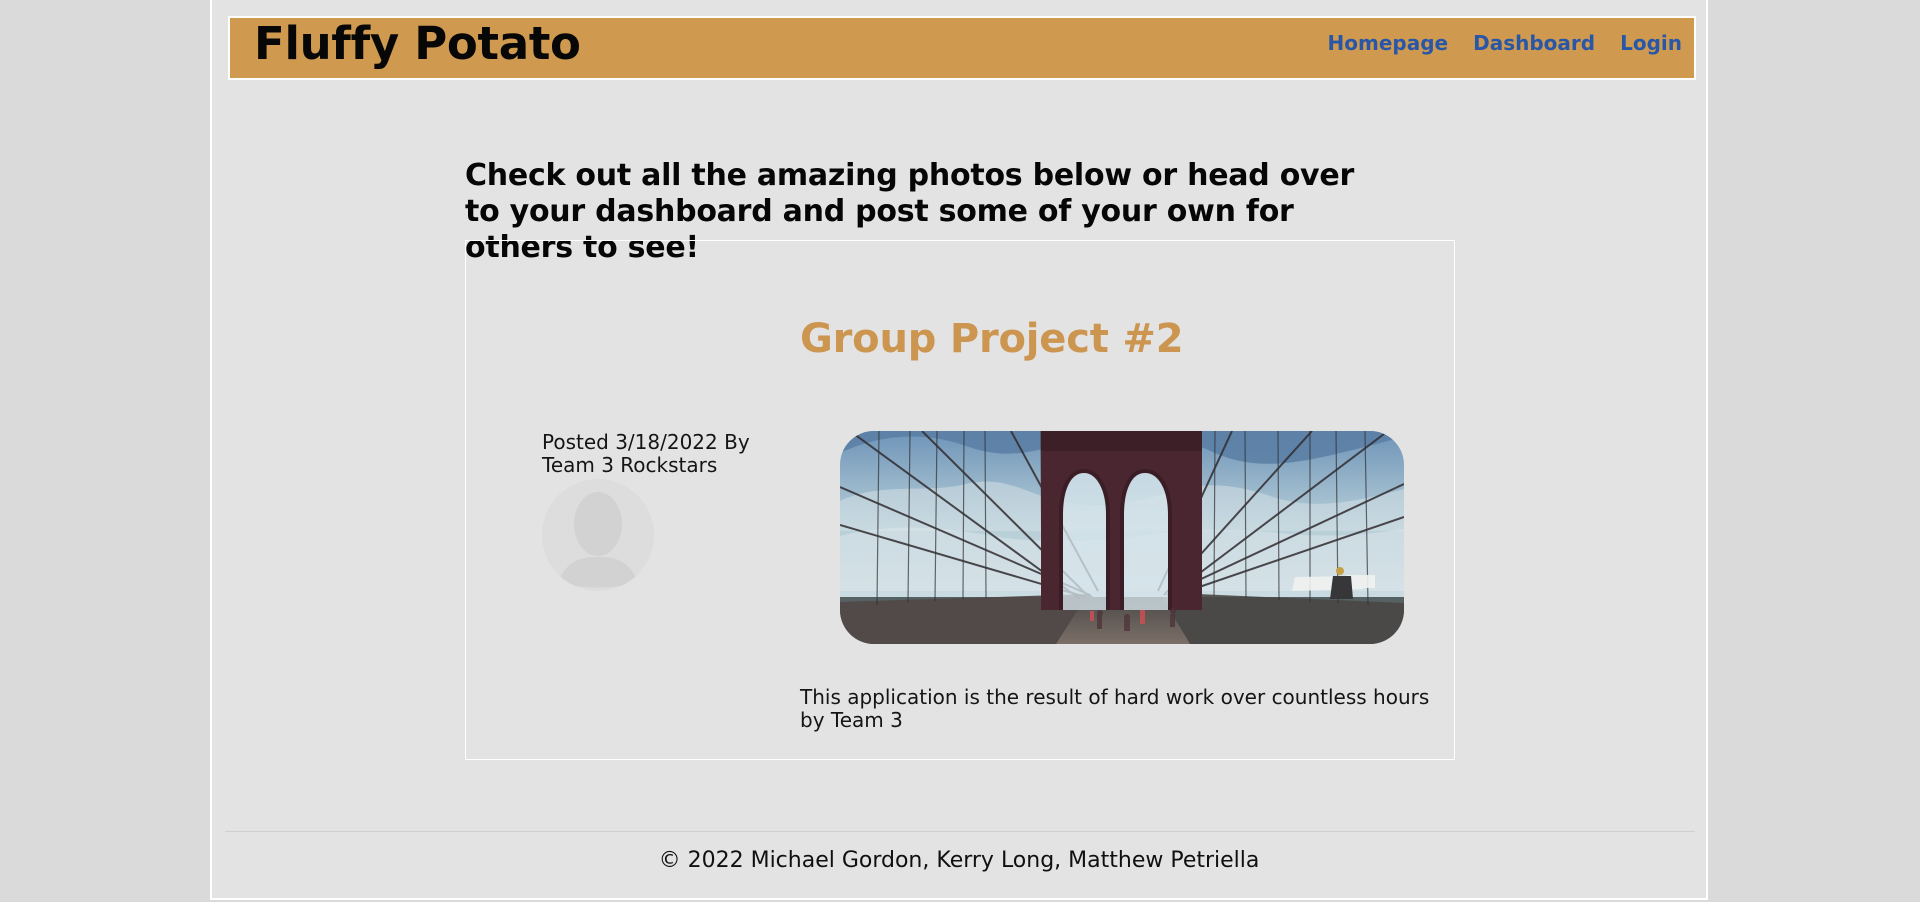  Describe the element at coordinates (1651, 43) in the screenshot. I see `login-link: Login` at that location.